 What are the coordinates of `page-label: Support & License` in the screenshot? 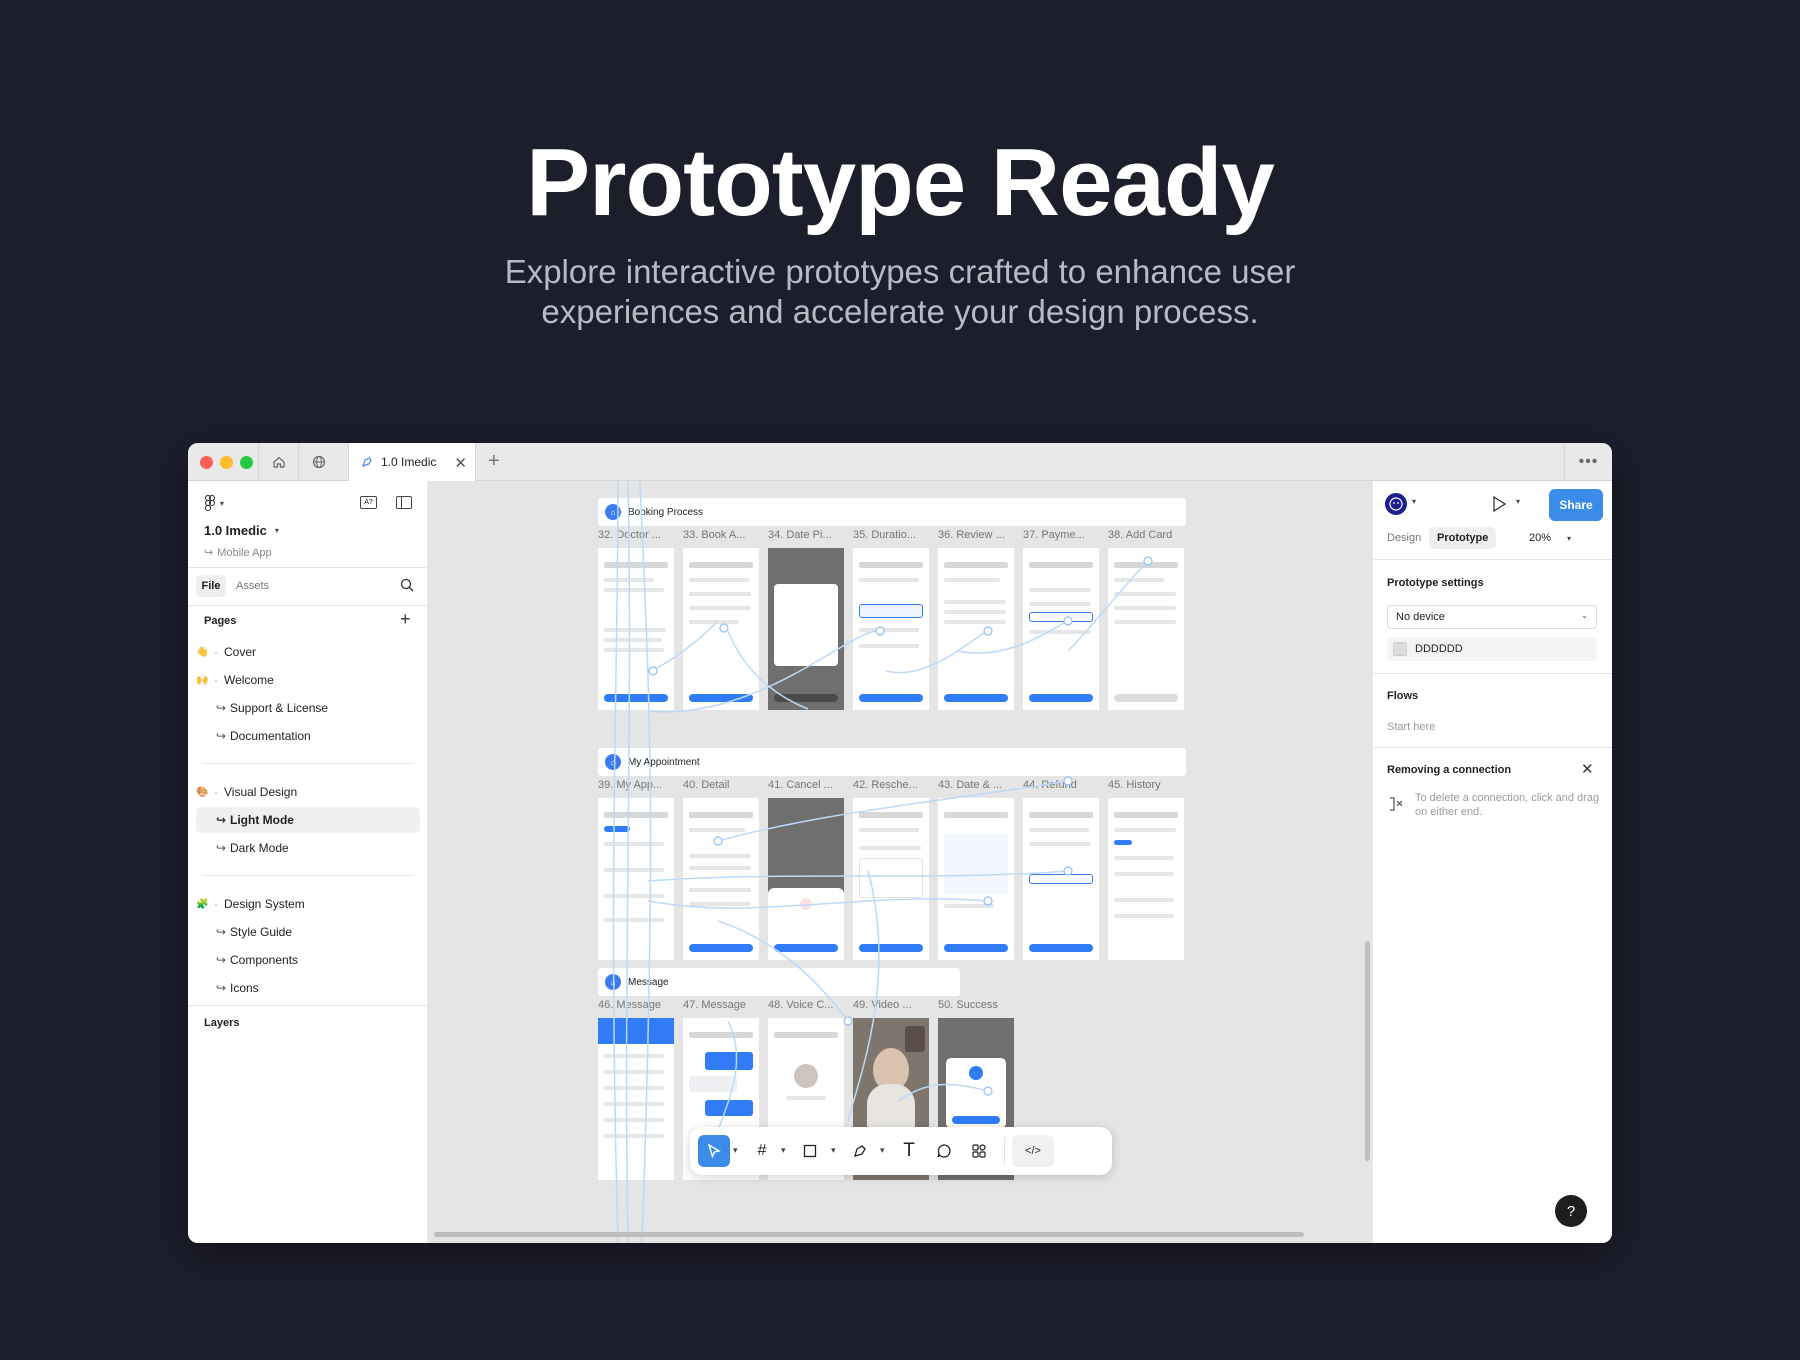 It's located at (279, 708).